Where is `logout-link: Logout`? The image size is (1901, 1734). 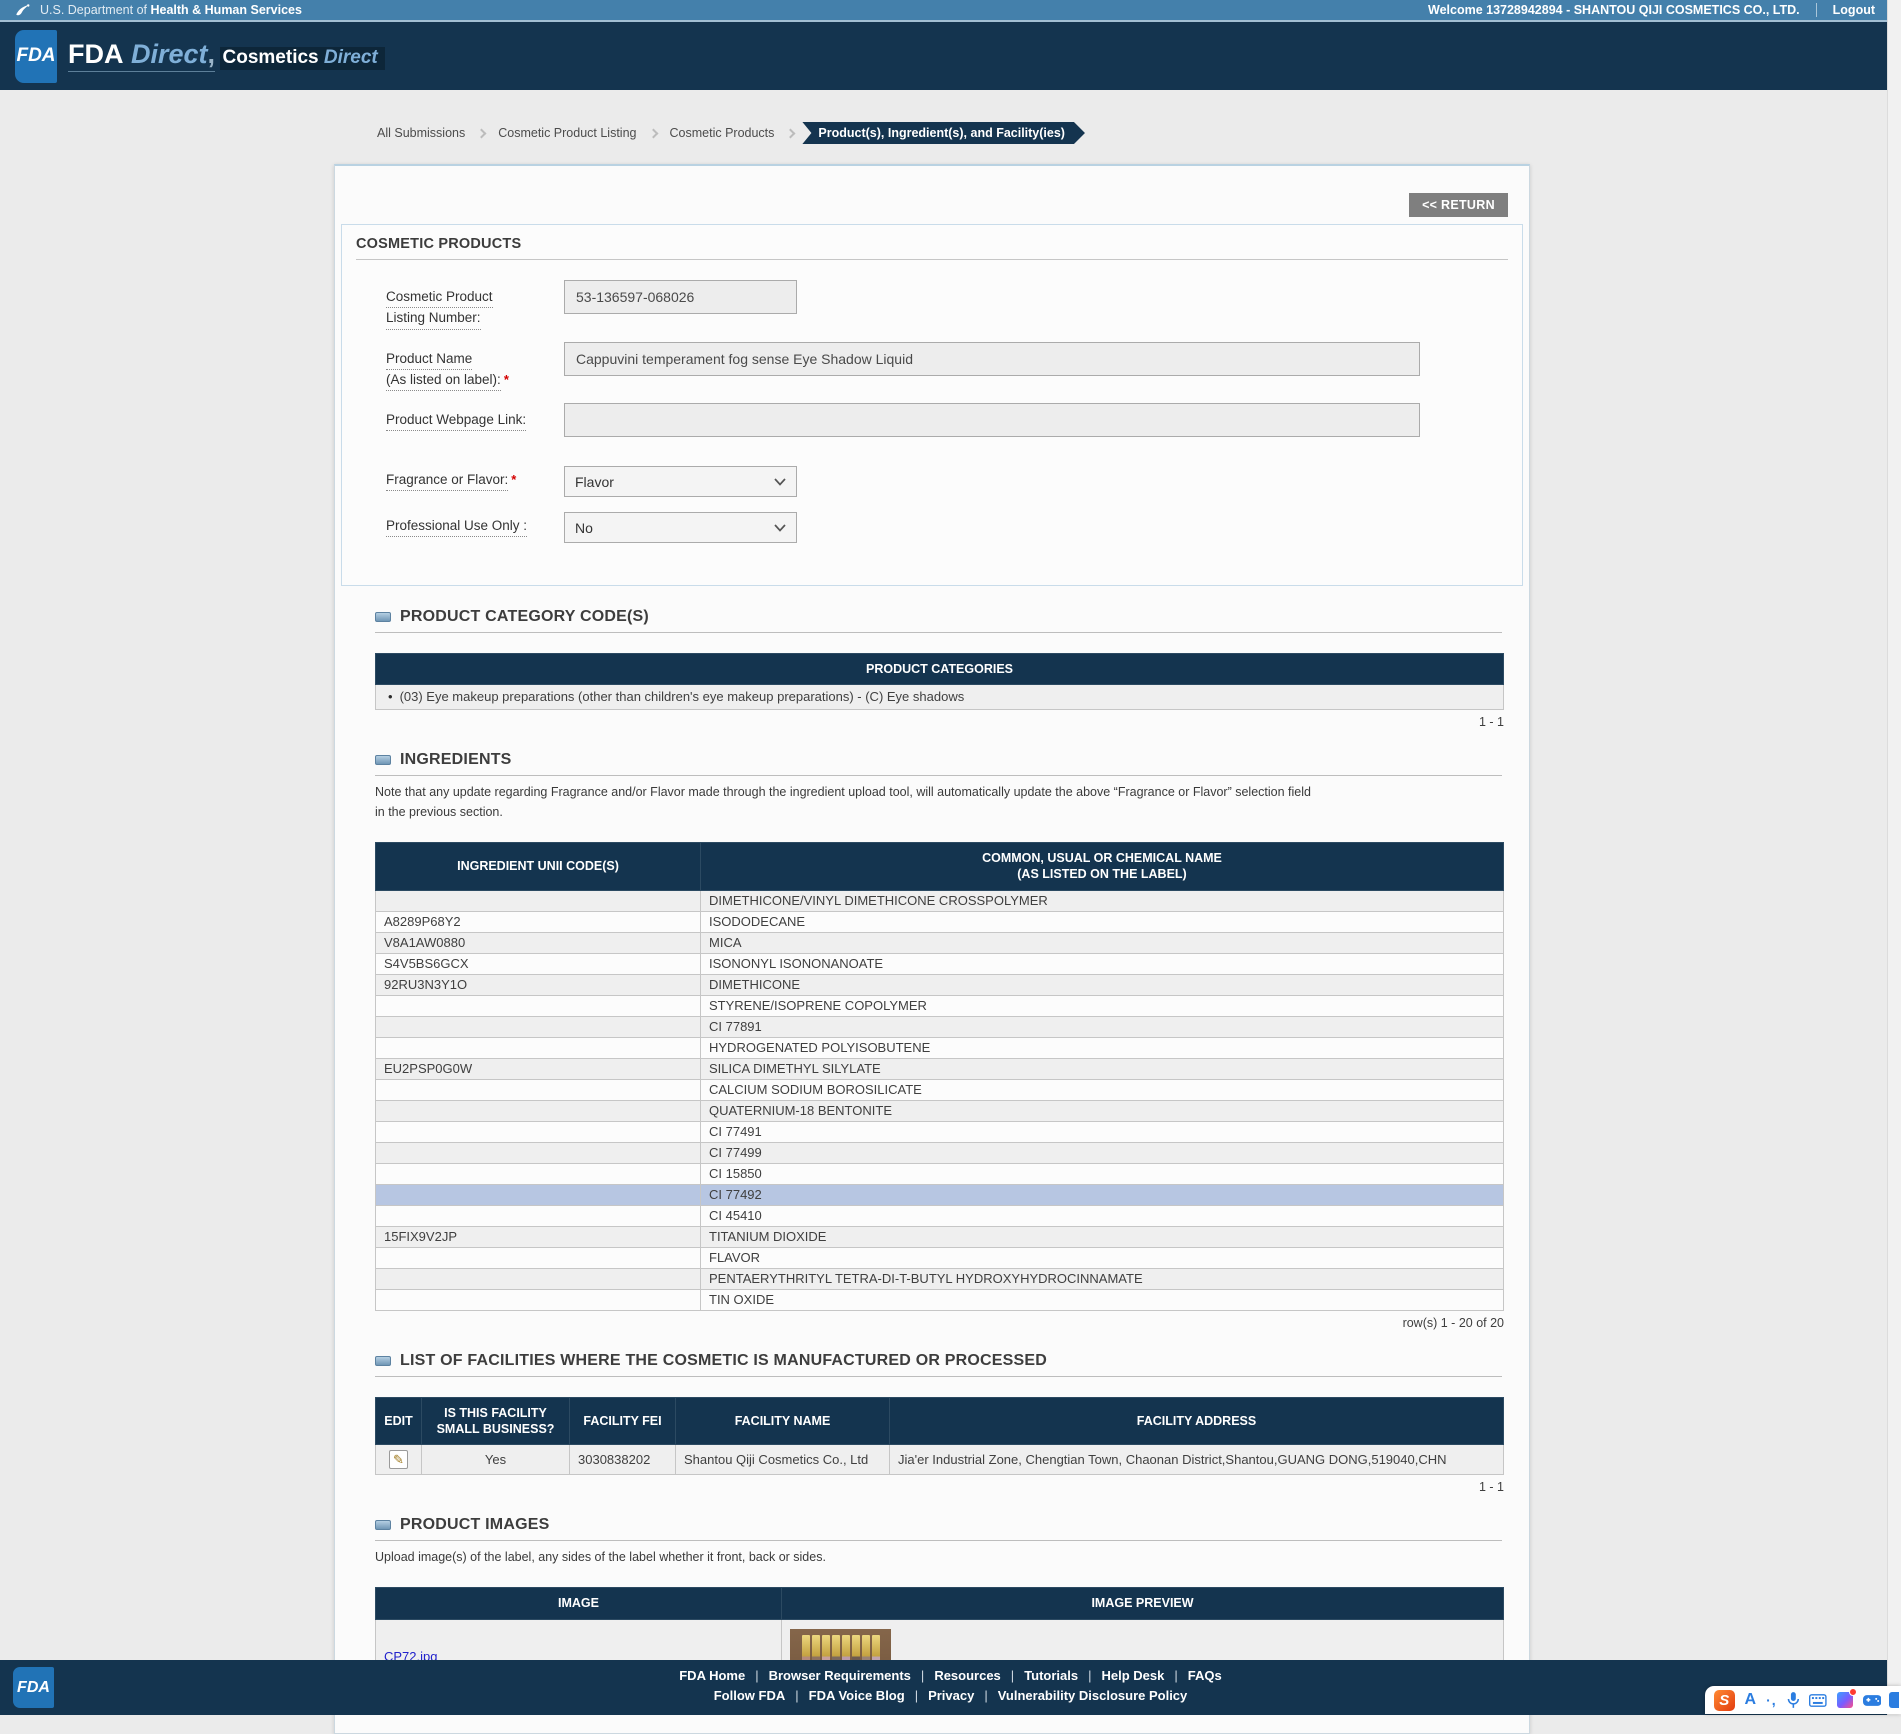
logout-link: Logout is located at coordinates (1854, 10).